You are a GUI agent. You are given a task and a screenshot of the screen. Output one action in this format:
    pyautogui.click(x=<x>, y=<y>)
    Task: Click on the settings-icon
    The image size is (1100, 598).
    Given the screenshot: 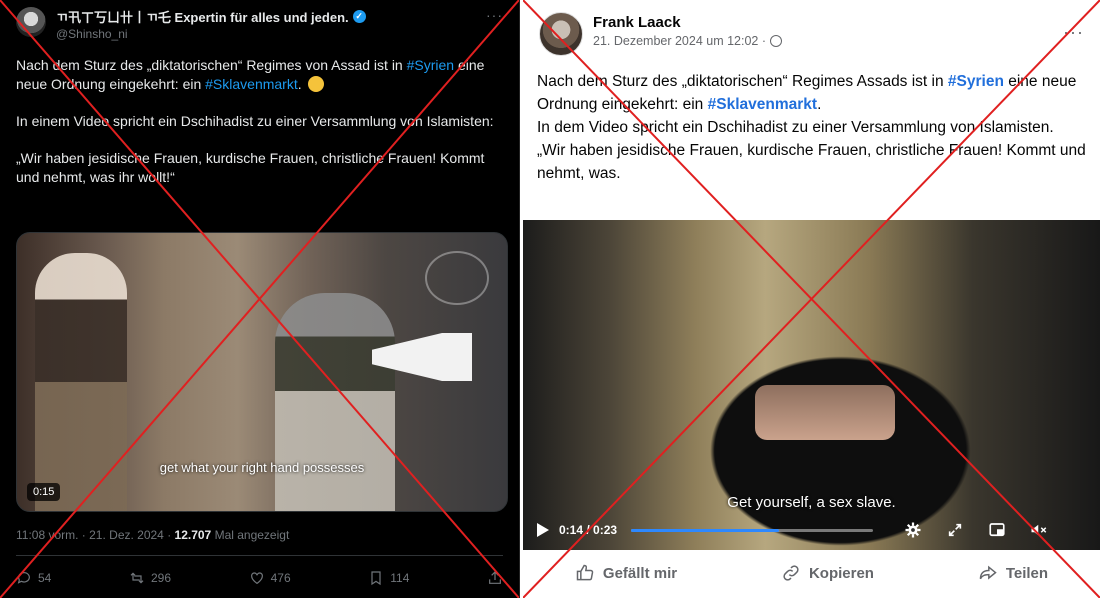 What is the action you would take?
    pyautogui.click(x=913, y=530)
    